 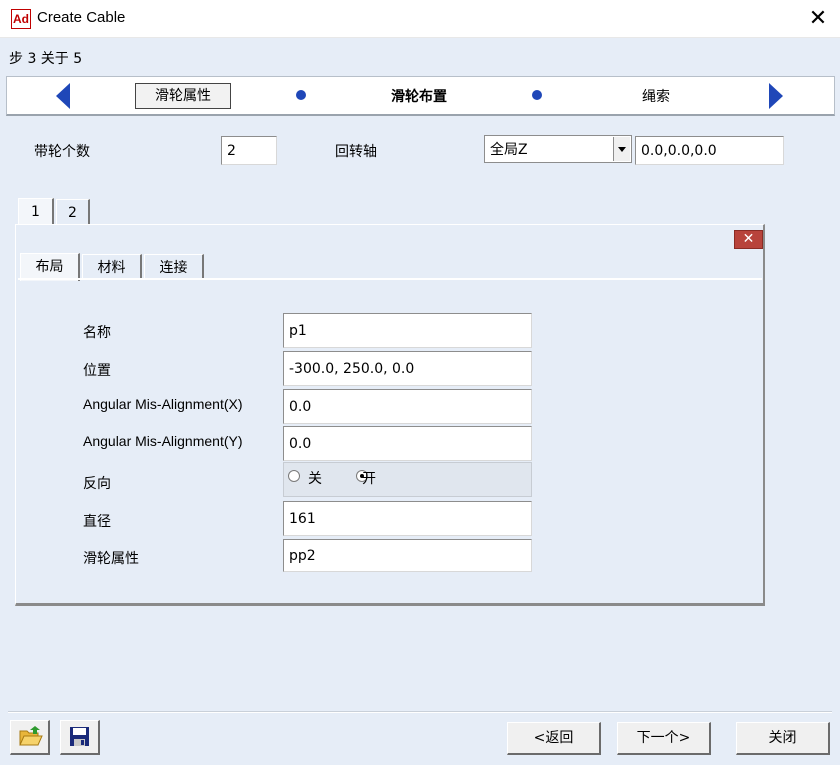 I want to click on tab-pulley-2: 2, so click(x=73, y=212).